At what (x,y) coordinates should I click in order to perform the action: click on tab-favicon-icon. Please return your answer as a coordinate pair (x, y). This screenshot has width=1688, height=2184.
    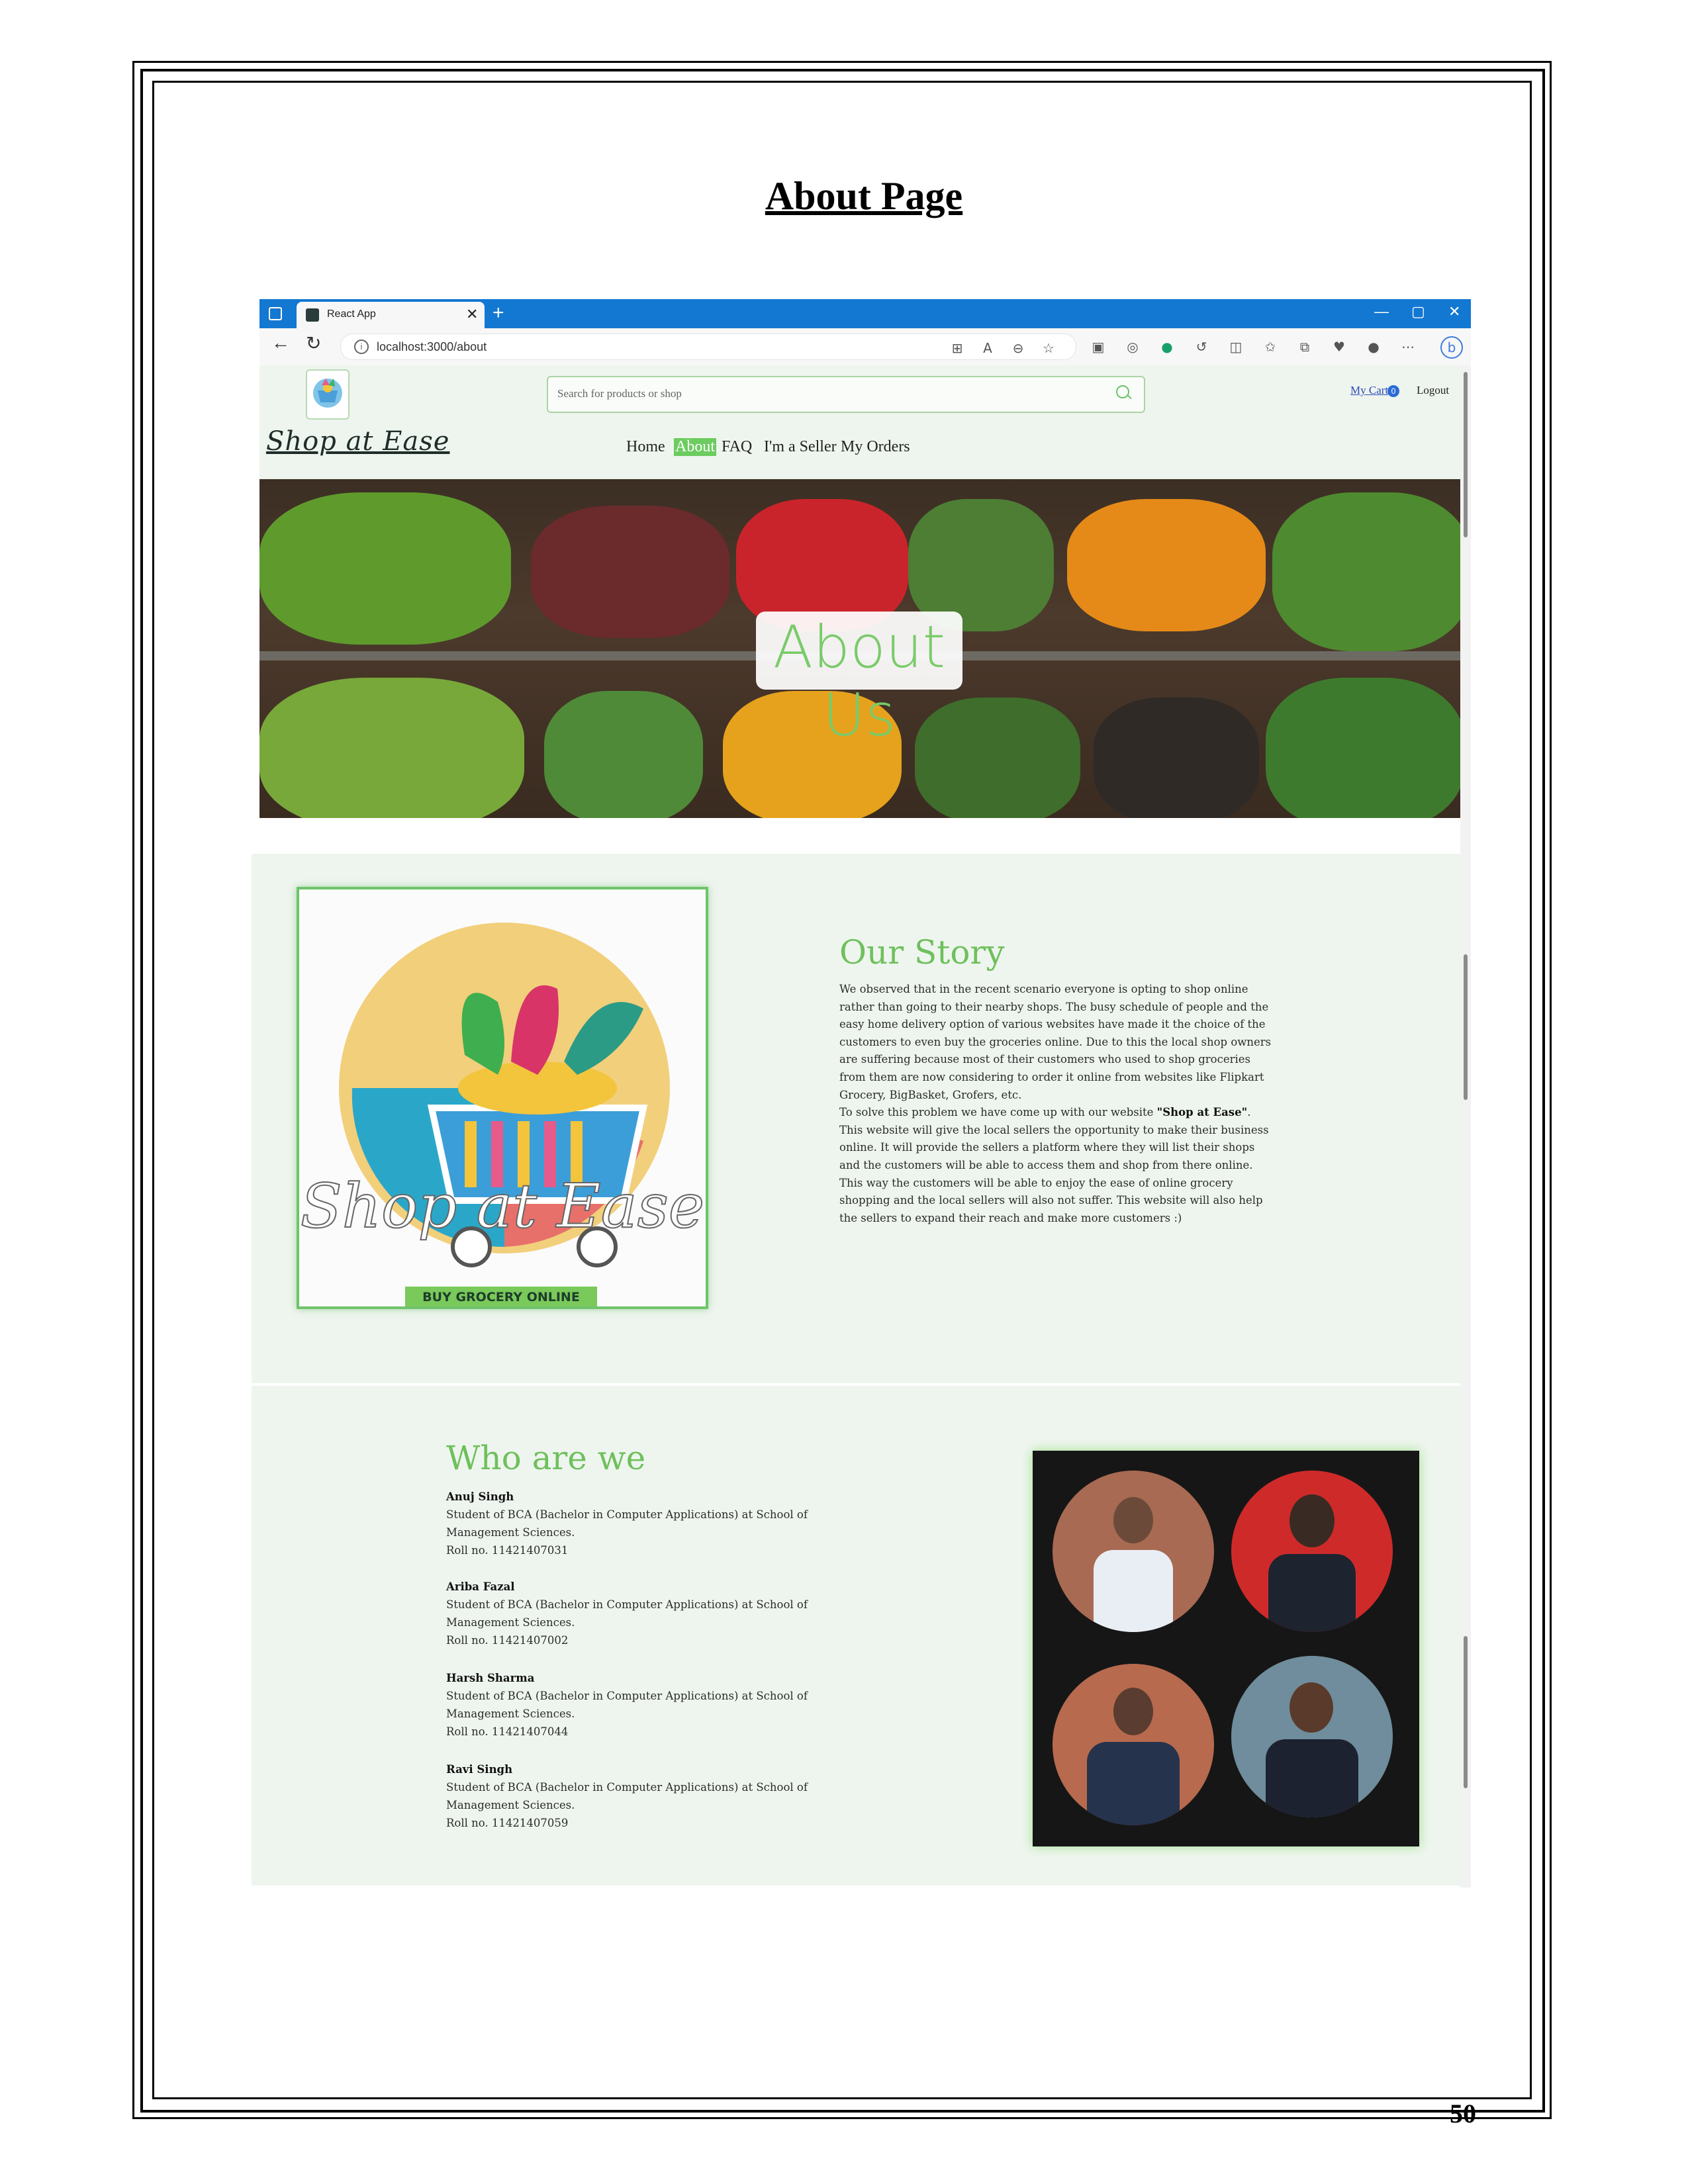
    Looking at the image, I should click on (312, 315).